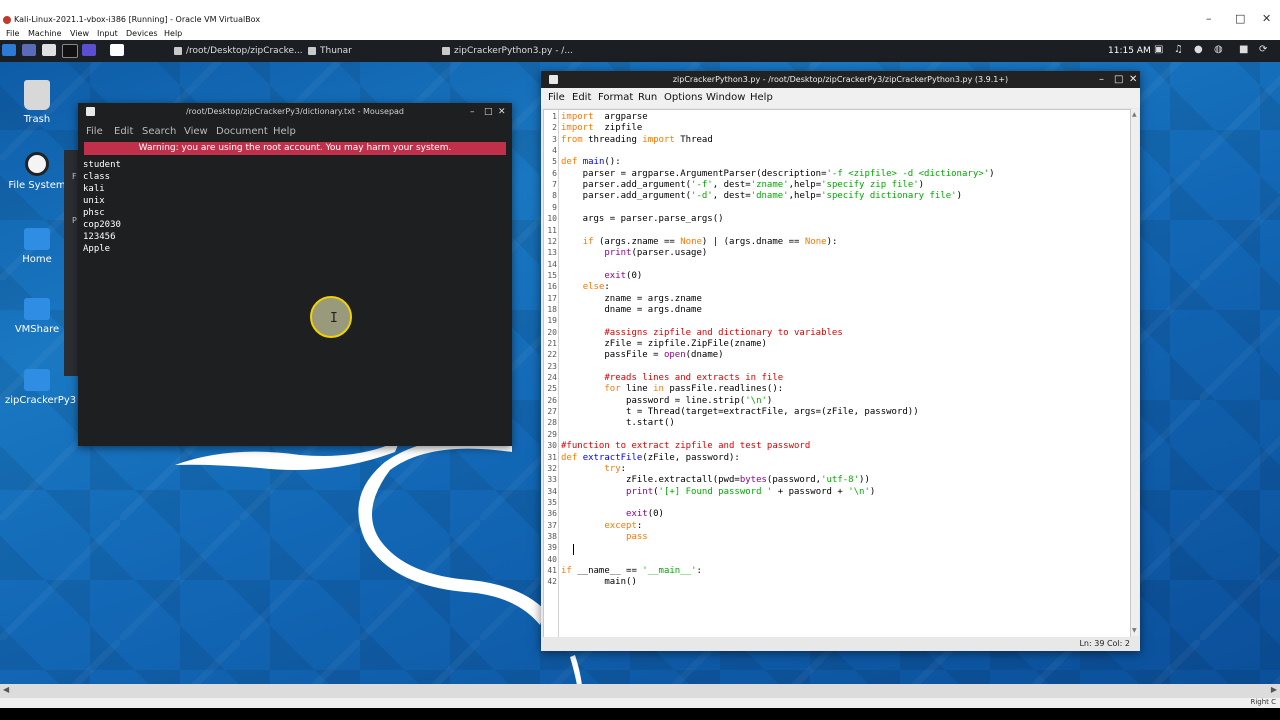 The image size is (1280, 720). What do you see at coordinates (554, 116) in the screenshot?
I see `line-number: 1` at bounding box center [554, 116].